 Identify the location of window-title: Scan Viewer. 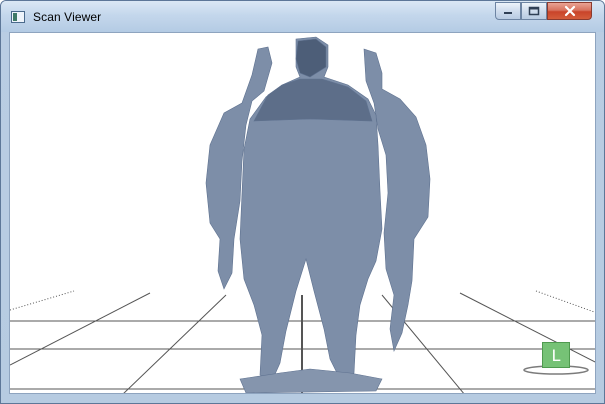
(67, 17).